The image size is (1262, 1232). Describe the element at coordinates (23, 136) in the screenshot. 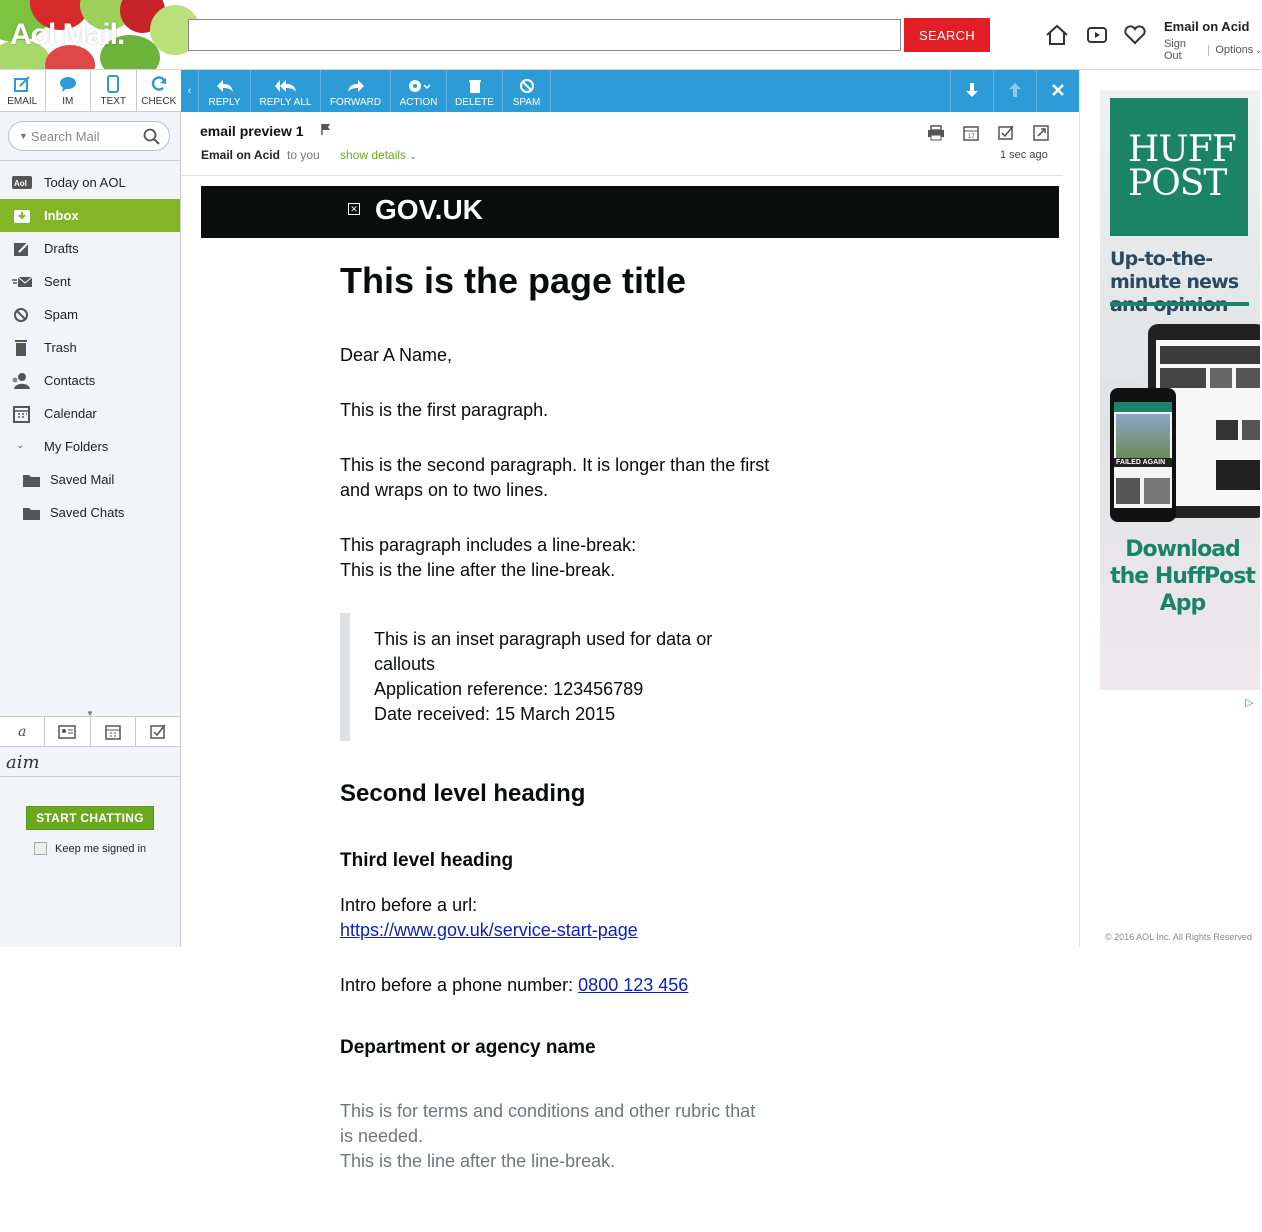

I see `chevron-down-icon: ▼` at that location.